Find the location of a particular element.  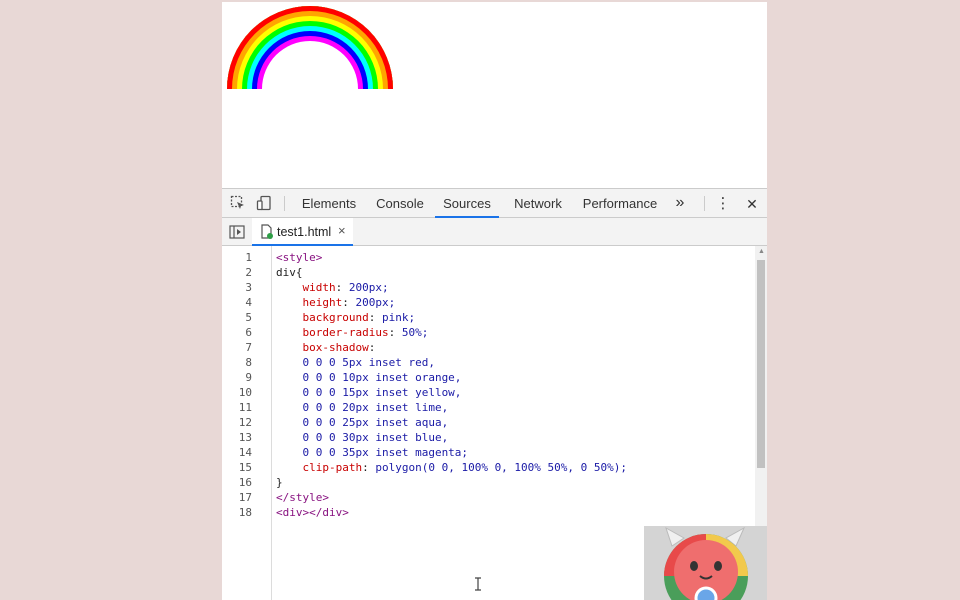

menu-dots-icon: ⋮ is located at coordinates (723, 203).